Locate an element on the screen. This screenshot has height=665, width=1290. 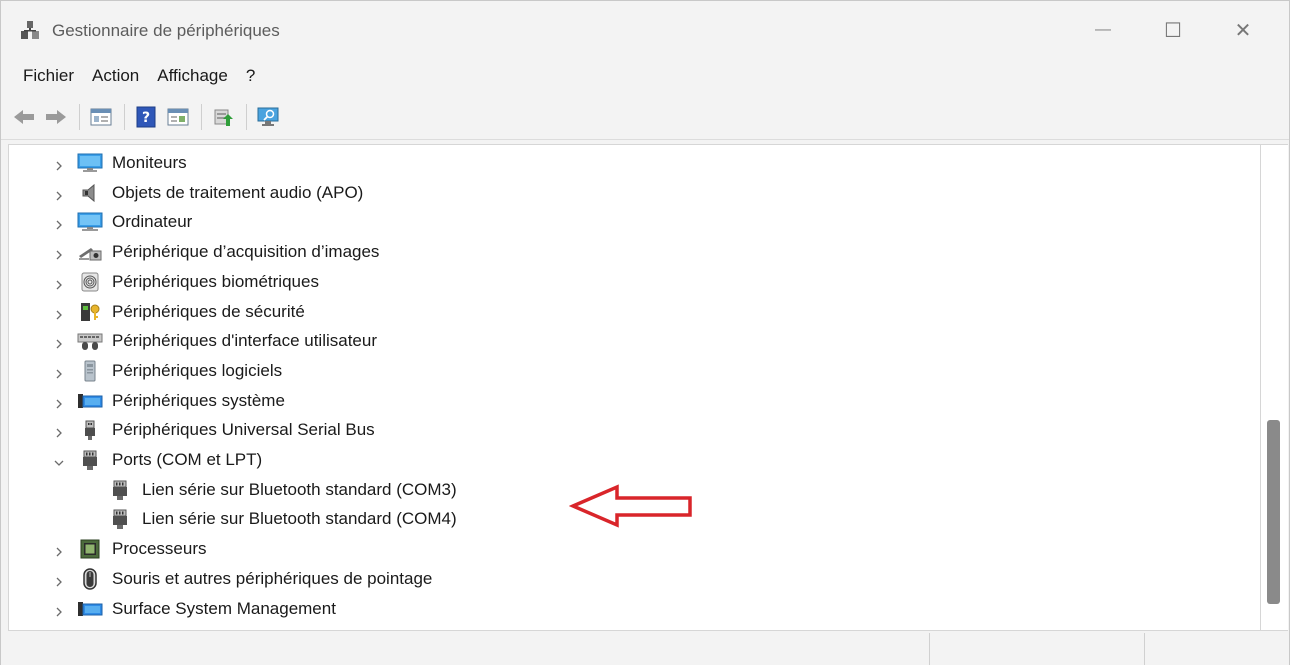
menu-action: Action is located at coordinates (115, 76).